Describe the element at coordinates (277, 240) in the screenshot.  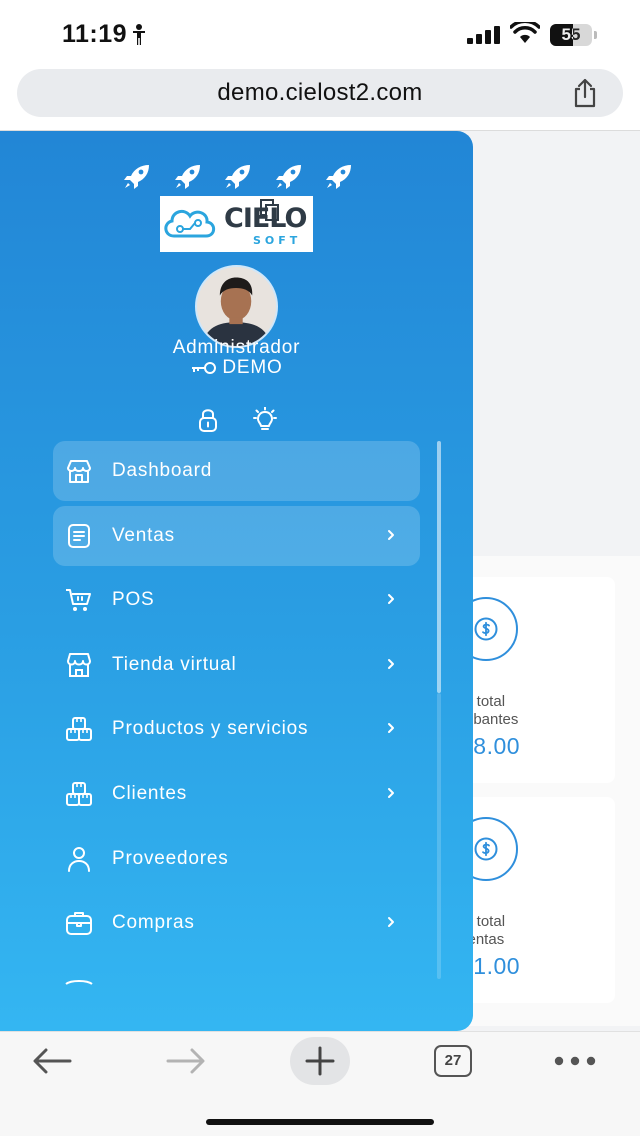
I see `logo-subtext: SOFT` at that location.